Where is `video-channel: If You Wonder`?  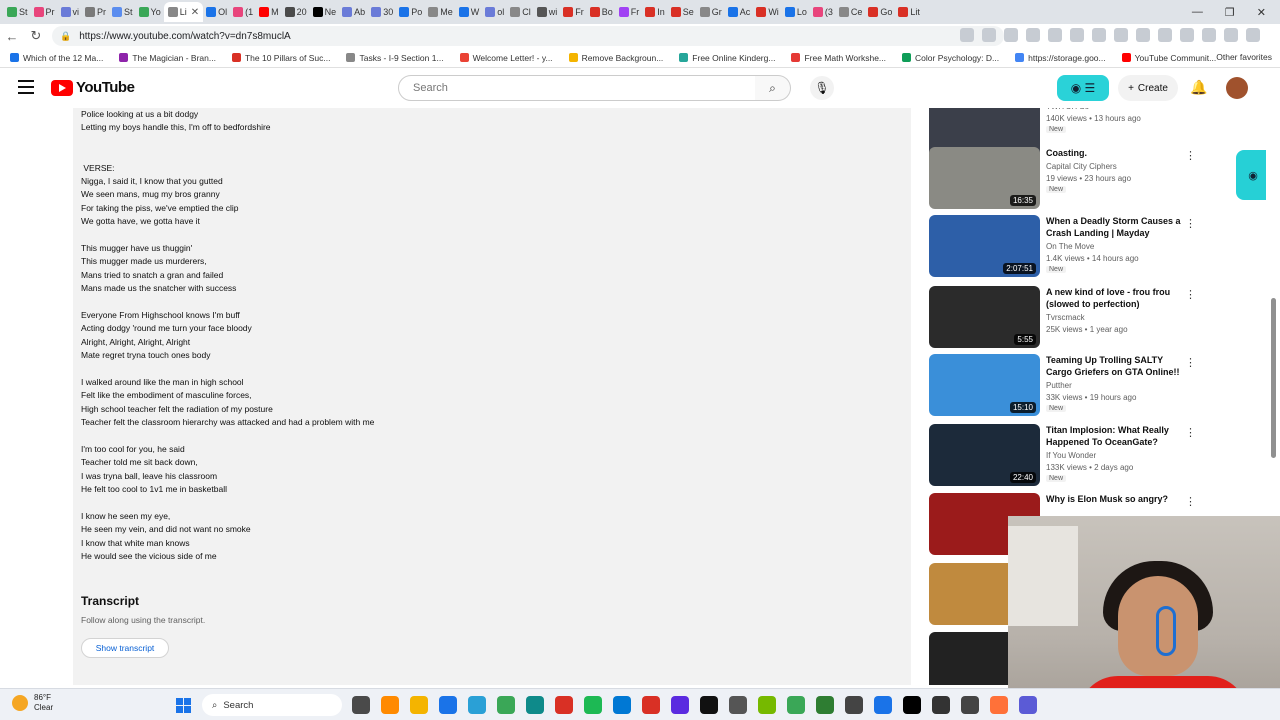 video-channel: If You Wonder is located at coordinates (1071, 455).